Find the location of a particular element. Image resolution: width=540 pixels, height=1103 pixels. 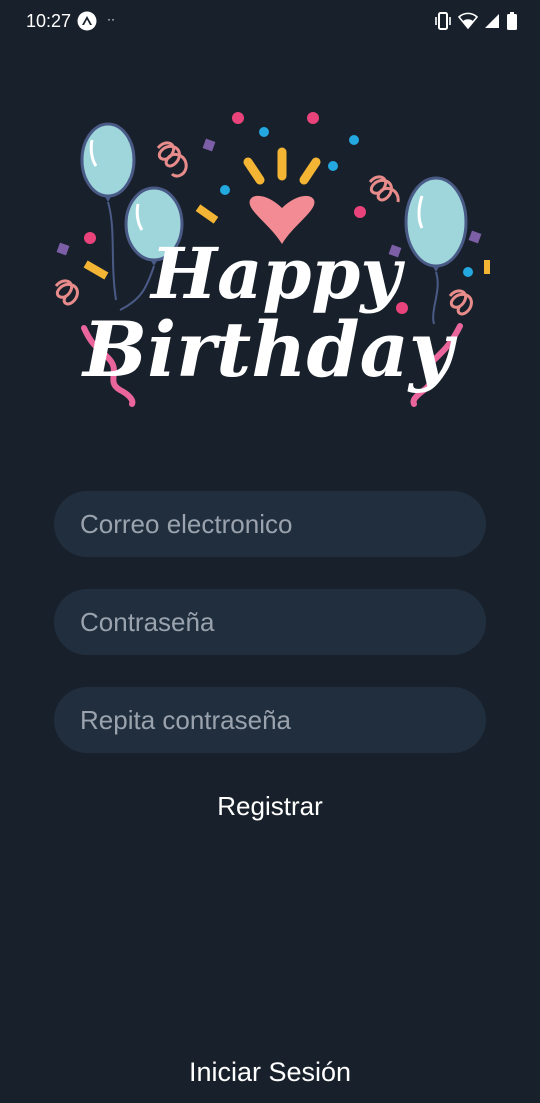

password-field is located at coordinates (270, 622).